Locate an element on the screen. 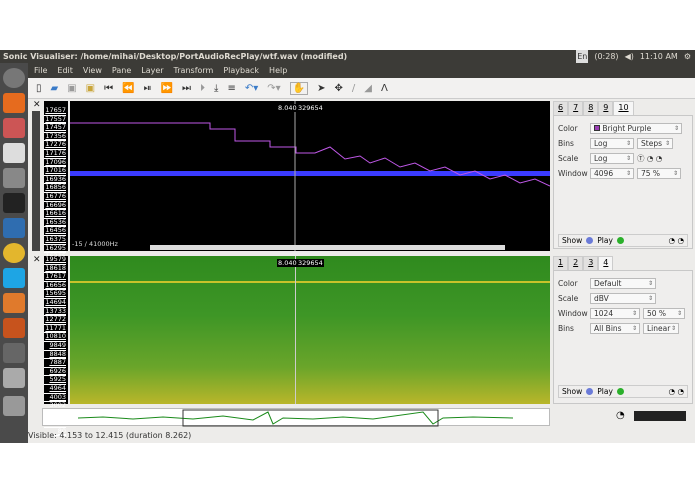 This screenshot has height=494, width=695. color-select: Bright Purple is located at coordinates (636, 128).